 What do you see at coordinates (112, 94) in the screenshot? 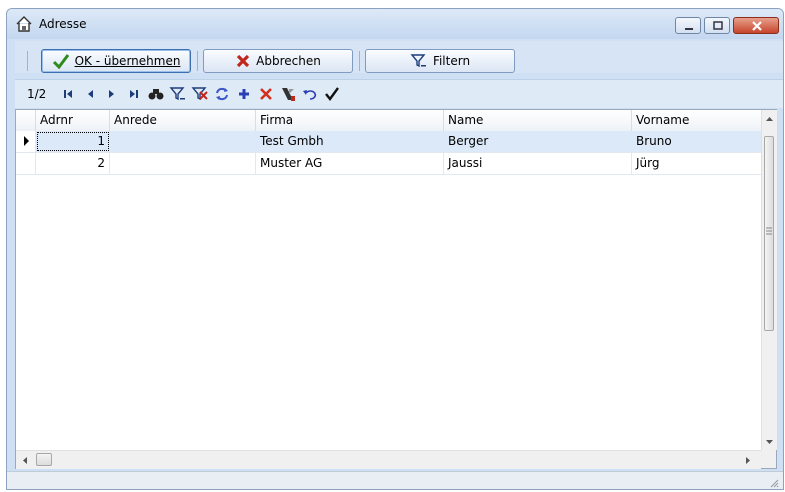
I see `next-record-icon` at bounding box center [112, 94].